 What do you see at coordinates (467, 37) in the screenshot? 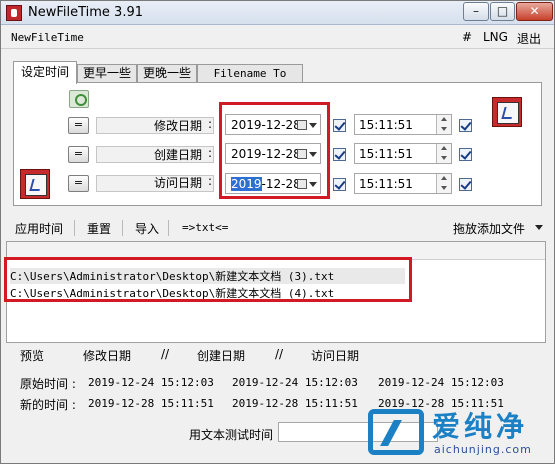
I see `menu-hash: #` at bounding box center [467, 37].